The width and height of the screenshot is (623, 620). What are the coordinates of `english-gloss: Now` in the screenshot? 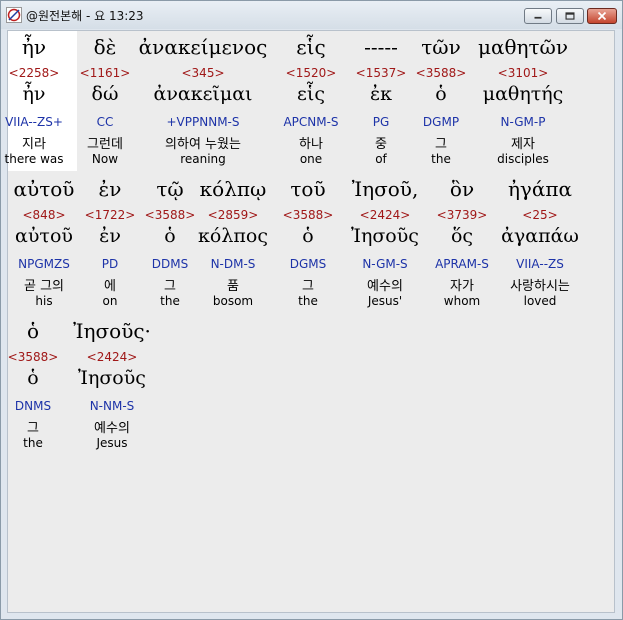 It's located at (105, 159).